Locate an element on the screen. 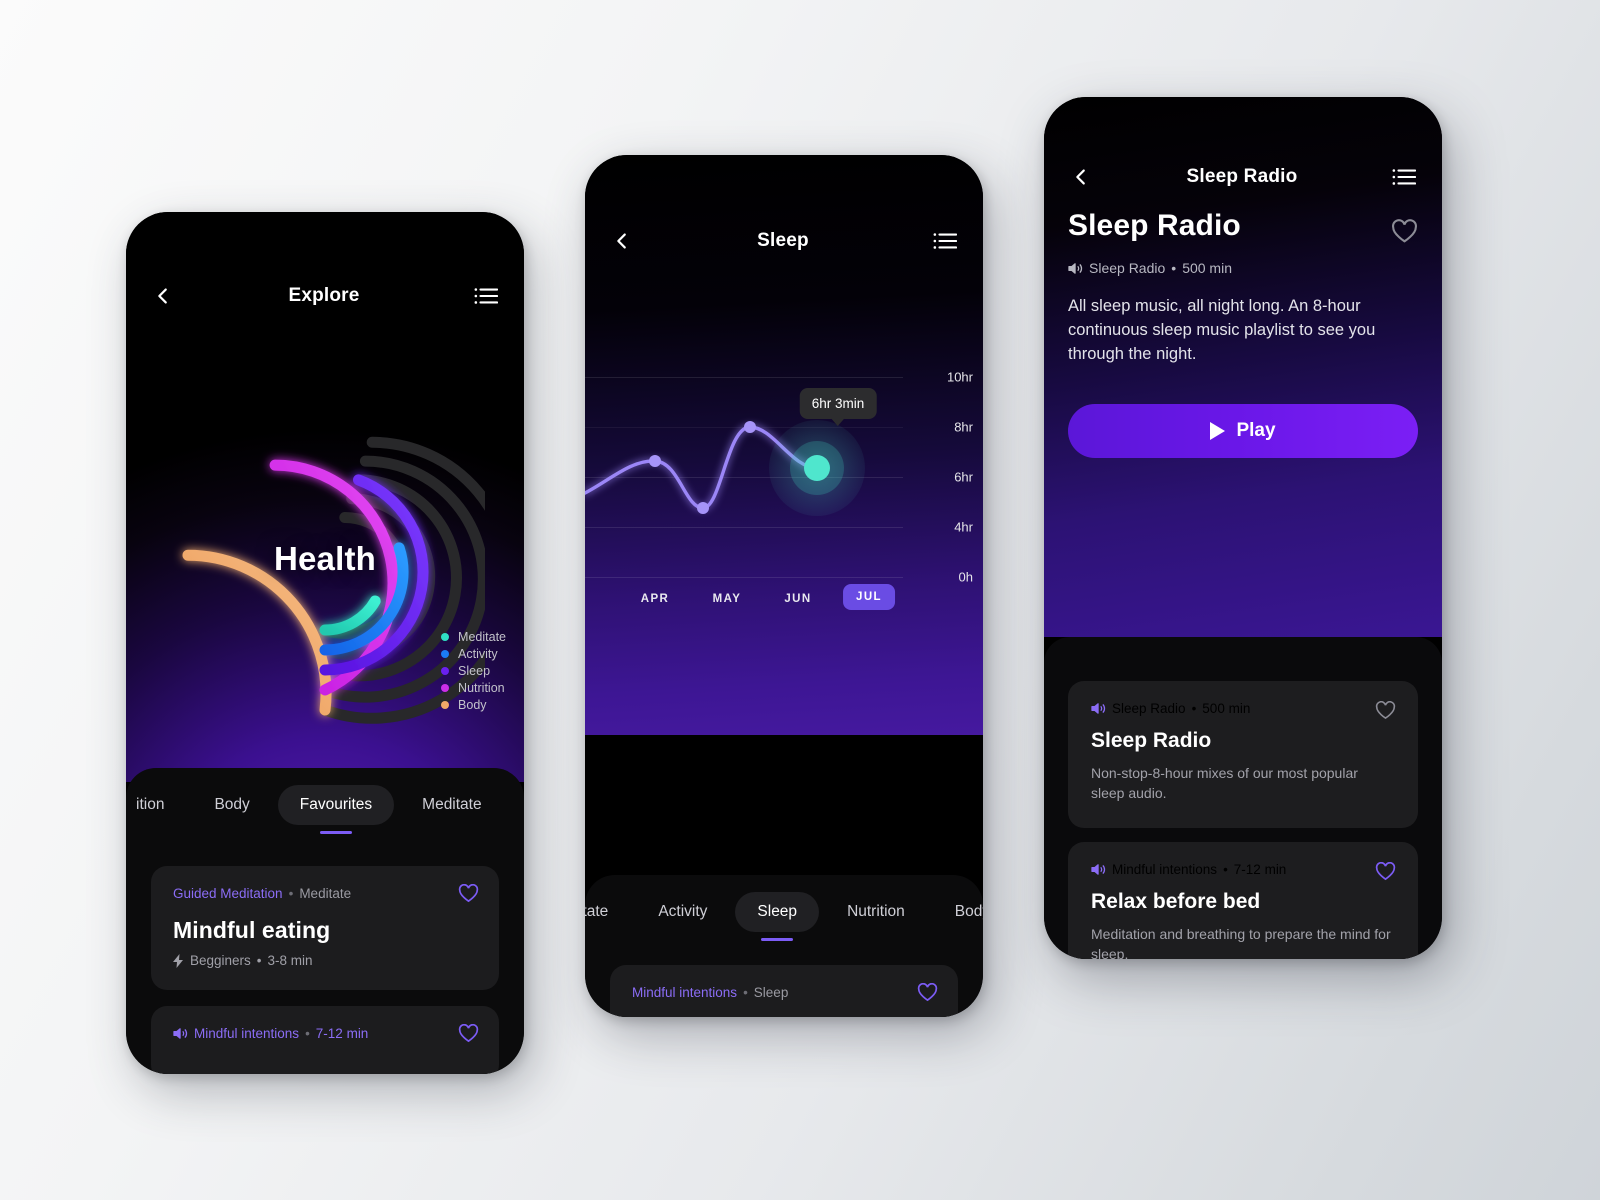 Image resolution: width=1600 pixels, height=1200 pixels. card-duration: 3-8 min is located at coordinates (290, 960).